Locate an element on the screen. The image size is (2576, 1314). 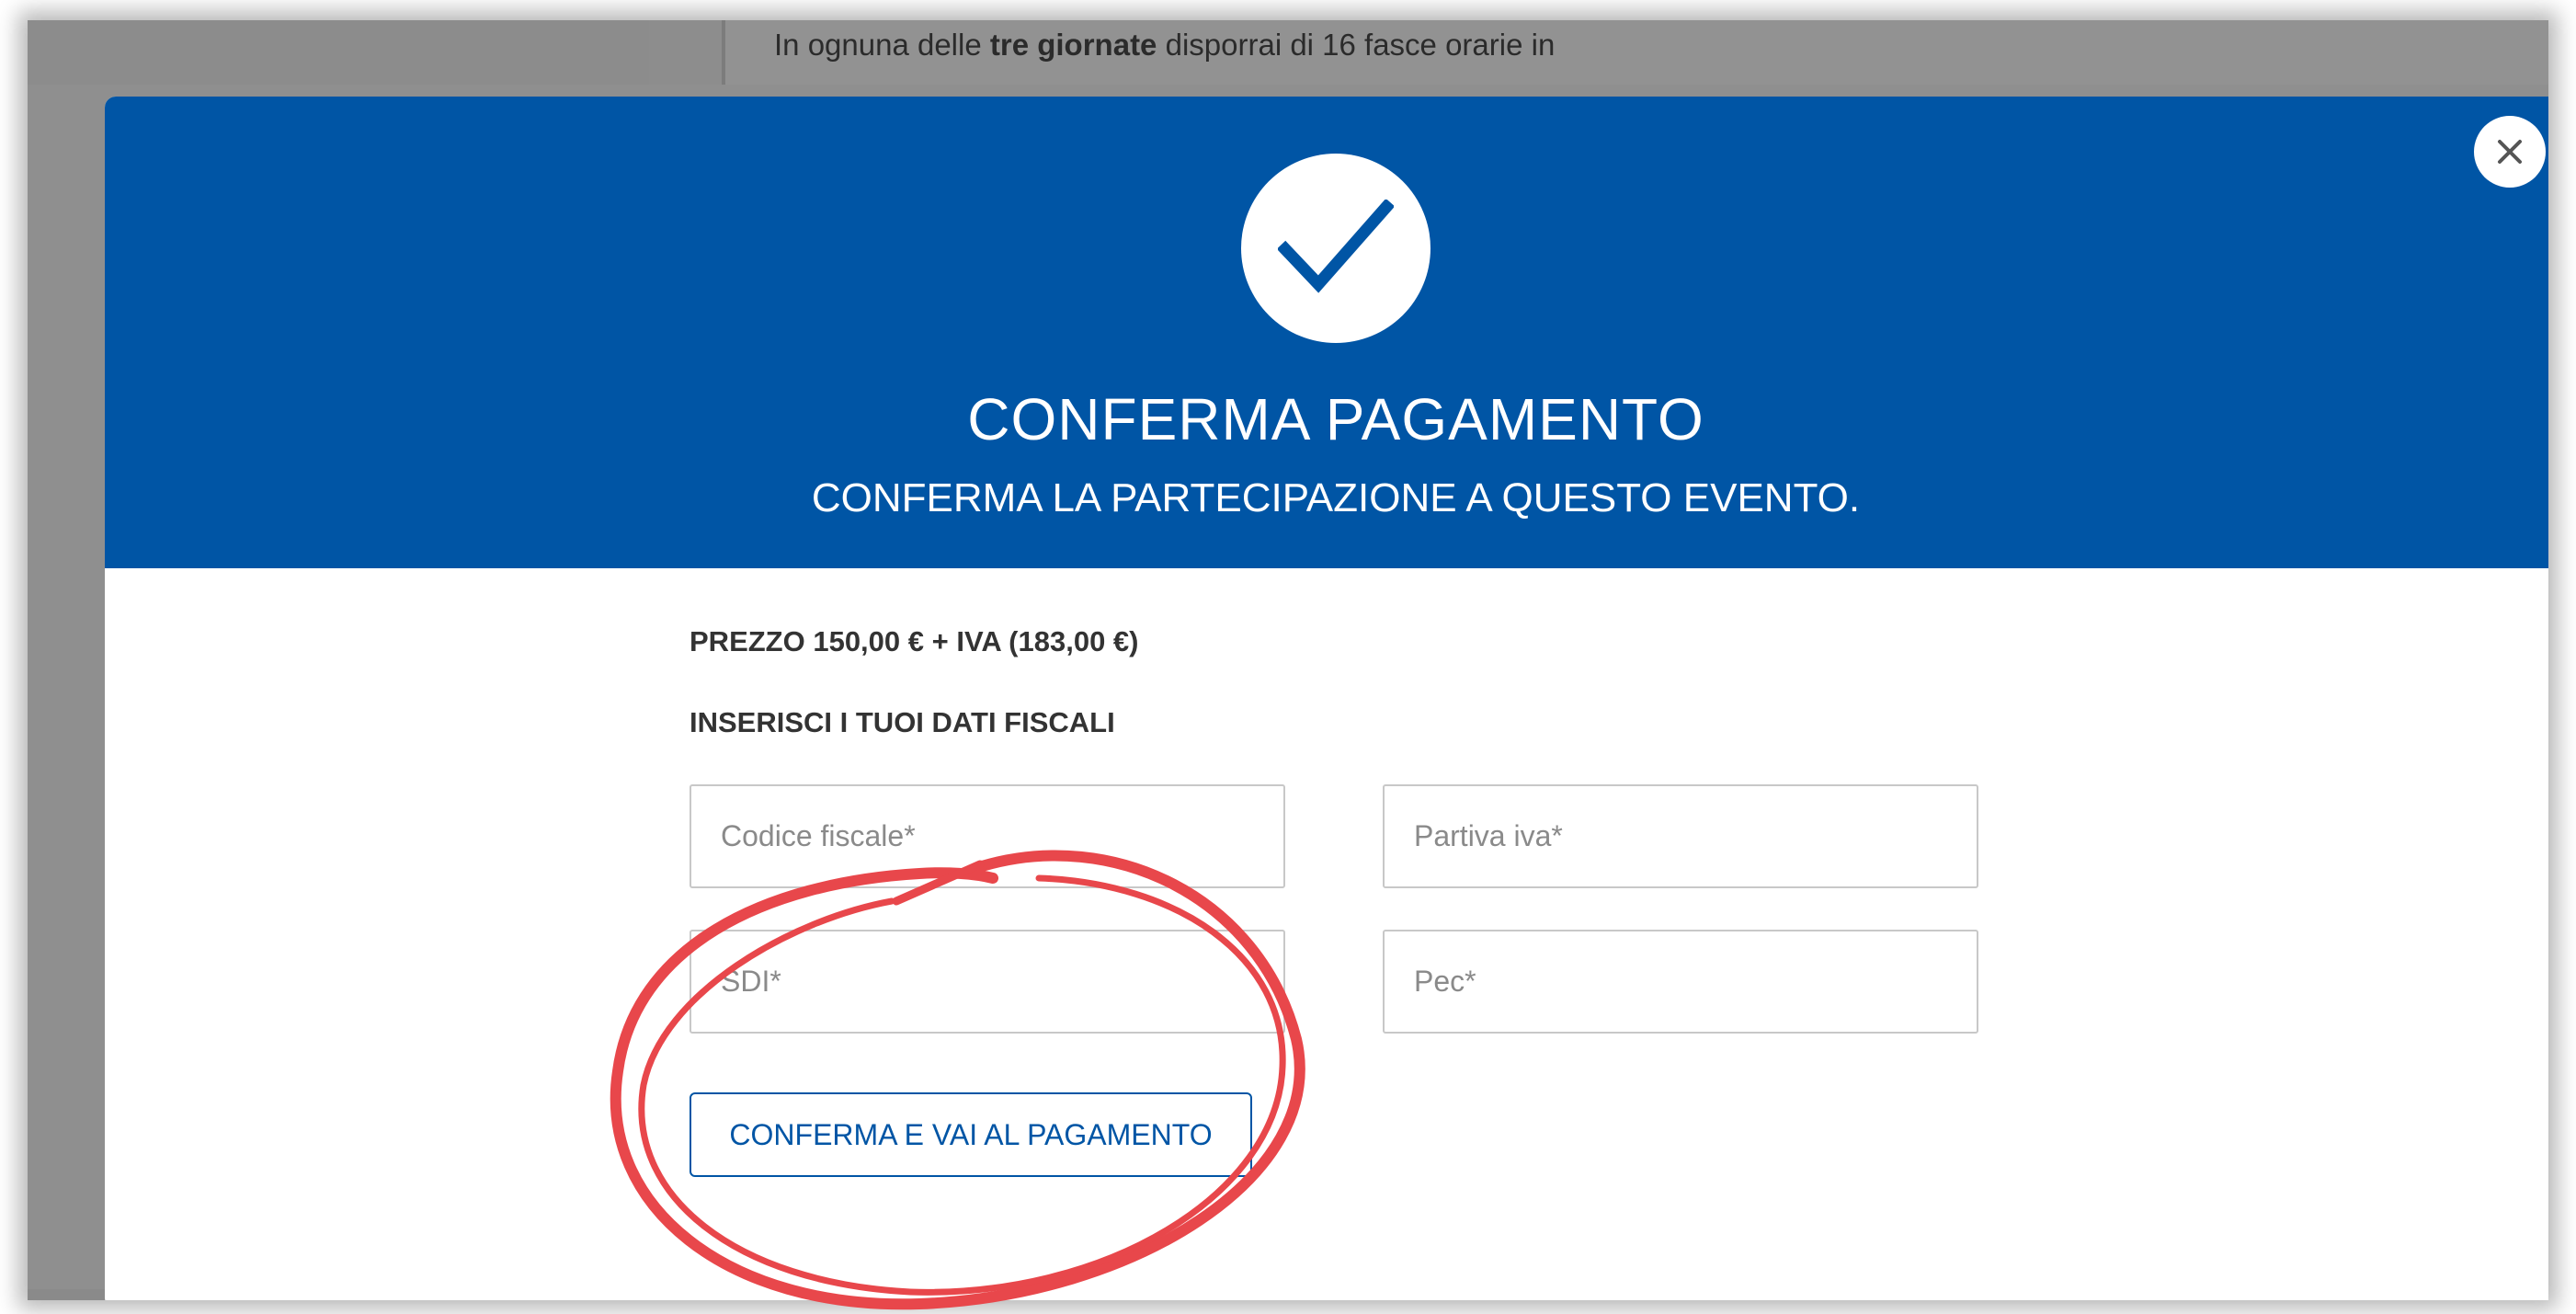
background-text-bold: tre giornate is located at coordinates (1073, 45).